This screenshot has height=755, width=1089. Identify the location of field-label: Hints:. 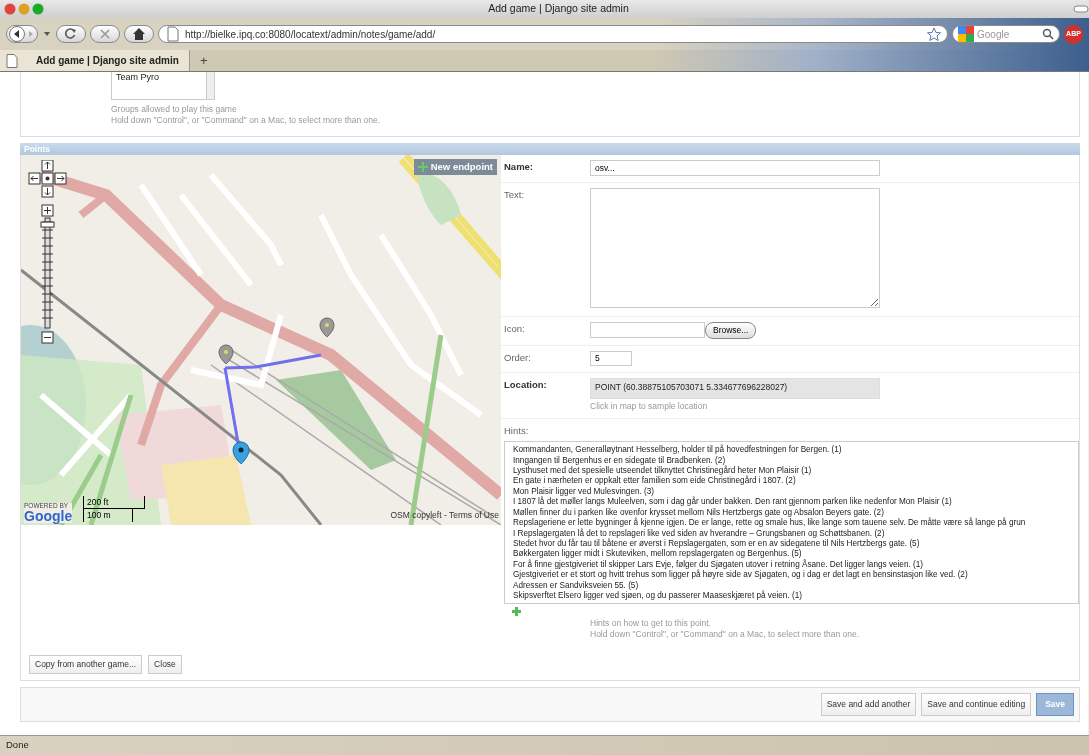
(517, 431).